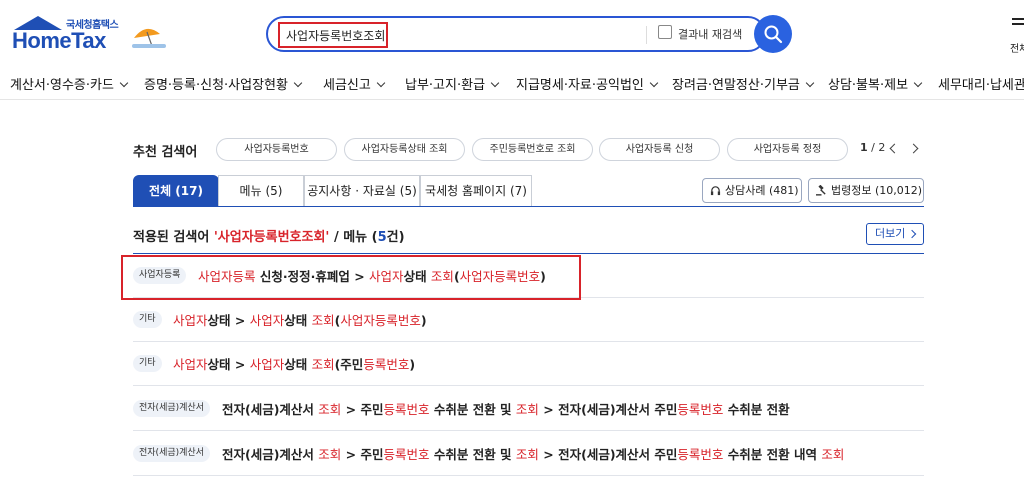 The width and height of the screenshot is (1024, 485). I want to click on recheck-checkbox, so click(665, 32).